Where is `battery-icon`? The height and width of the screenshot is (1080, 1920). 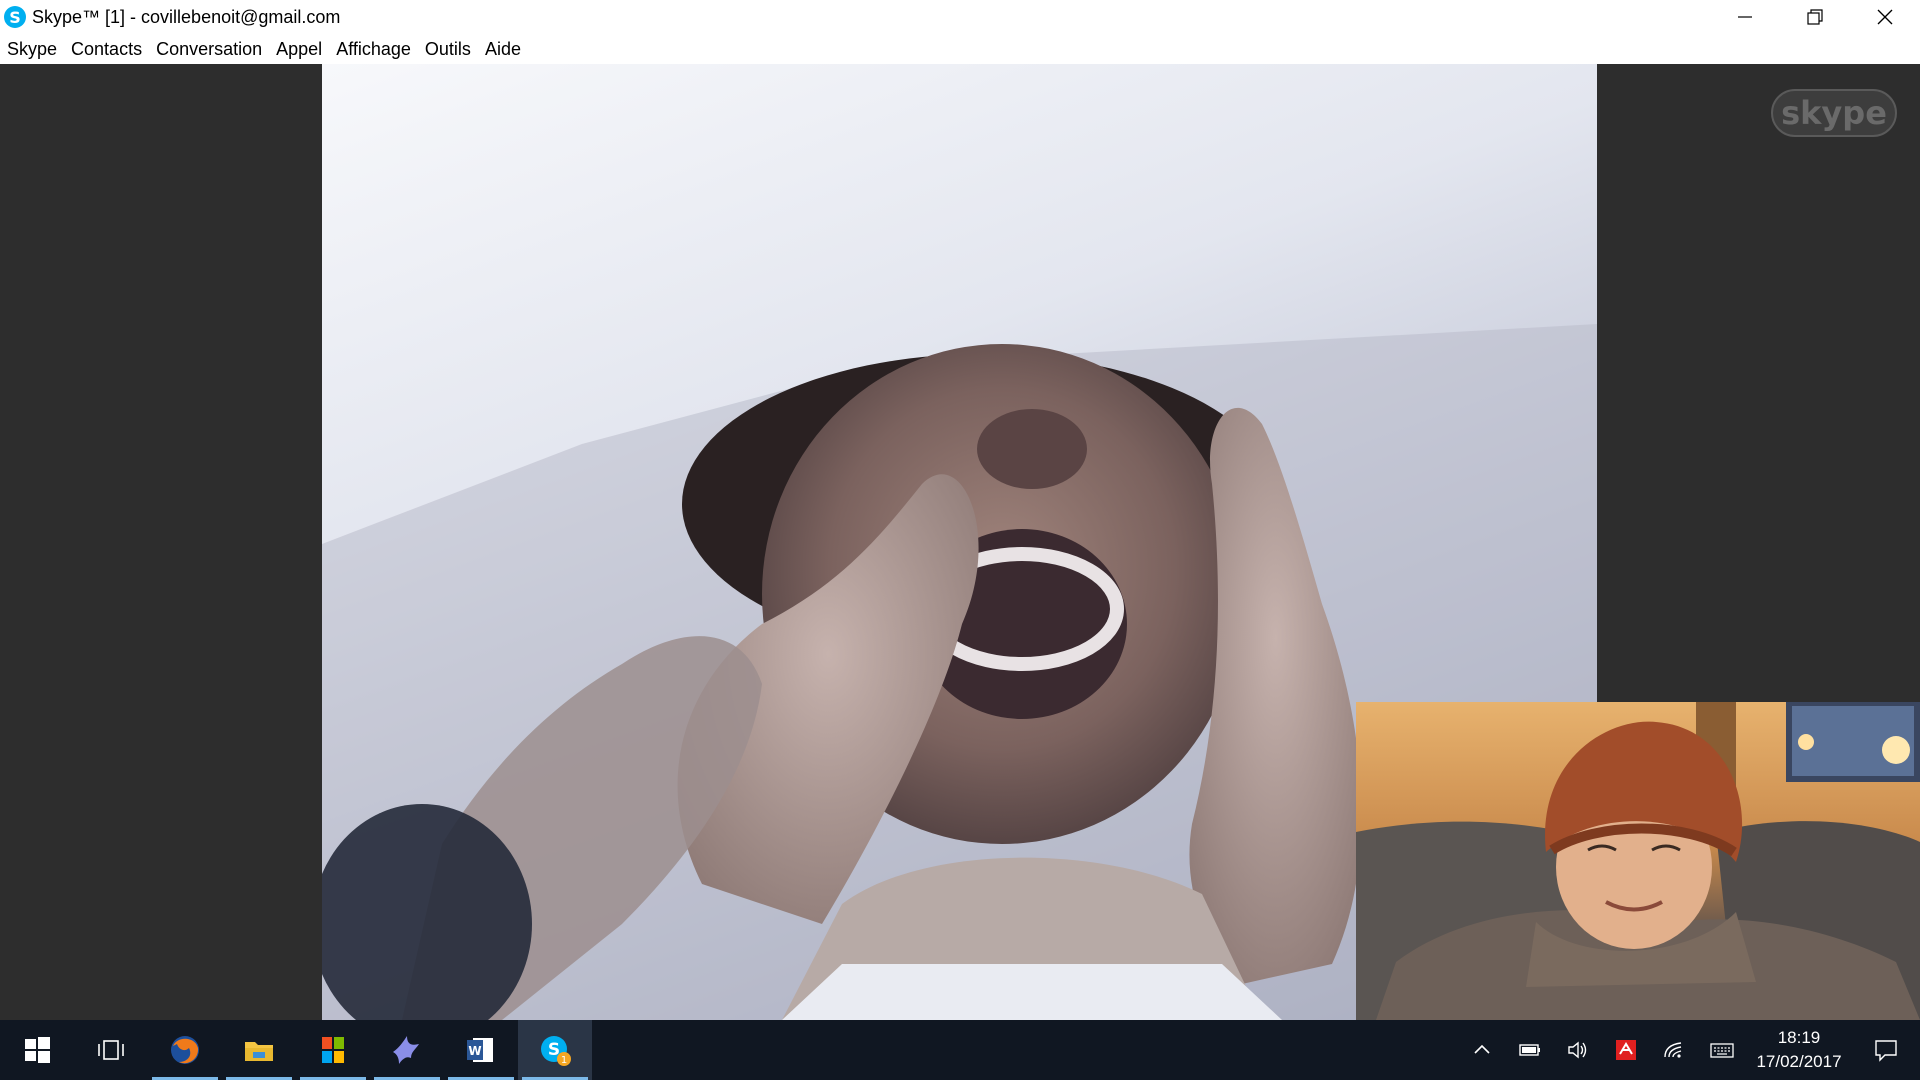
battery-icon is located at coordinates (1529, 1050).